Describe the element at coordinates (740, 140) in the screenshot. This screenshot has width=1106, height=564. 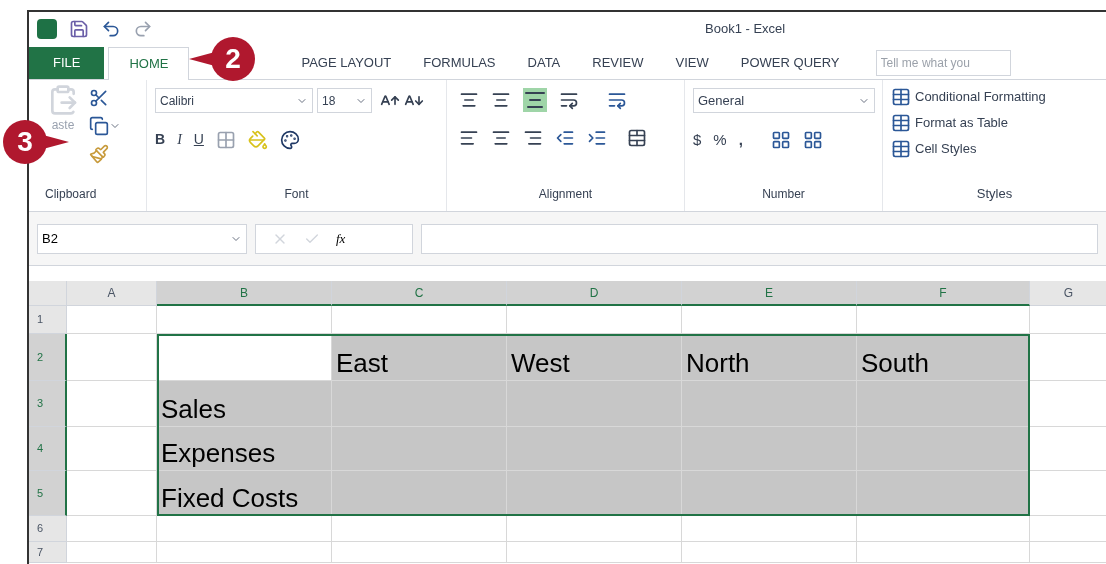
I see `comma-button: ,` at that location.